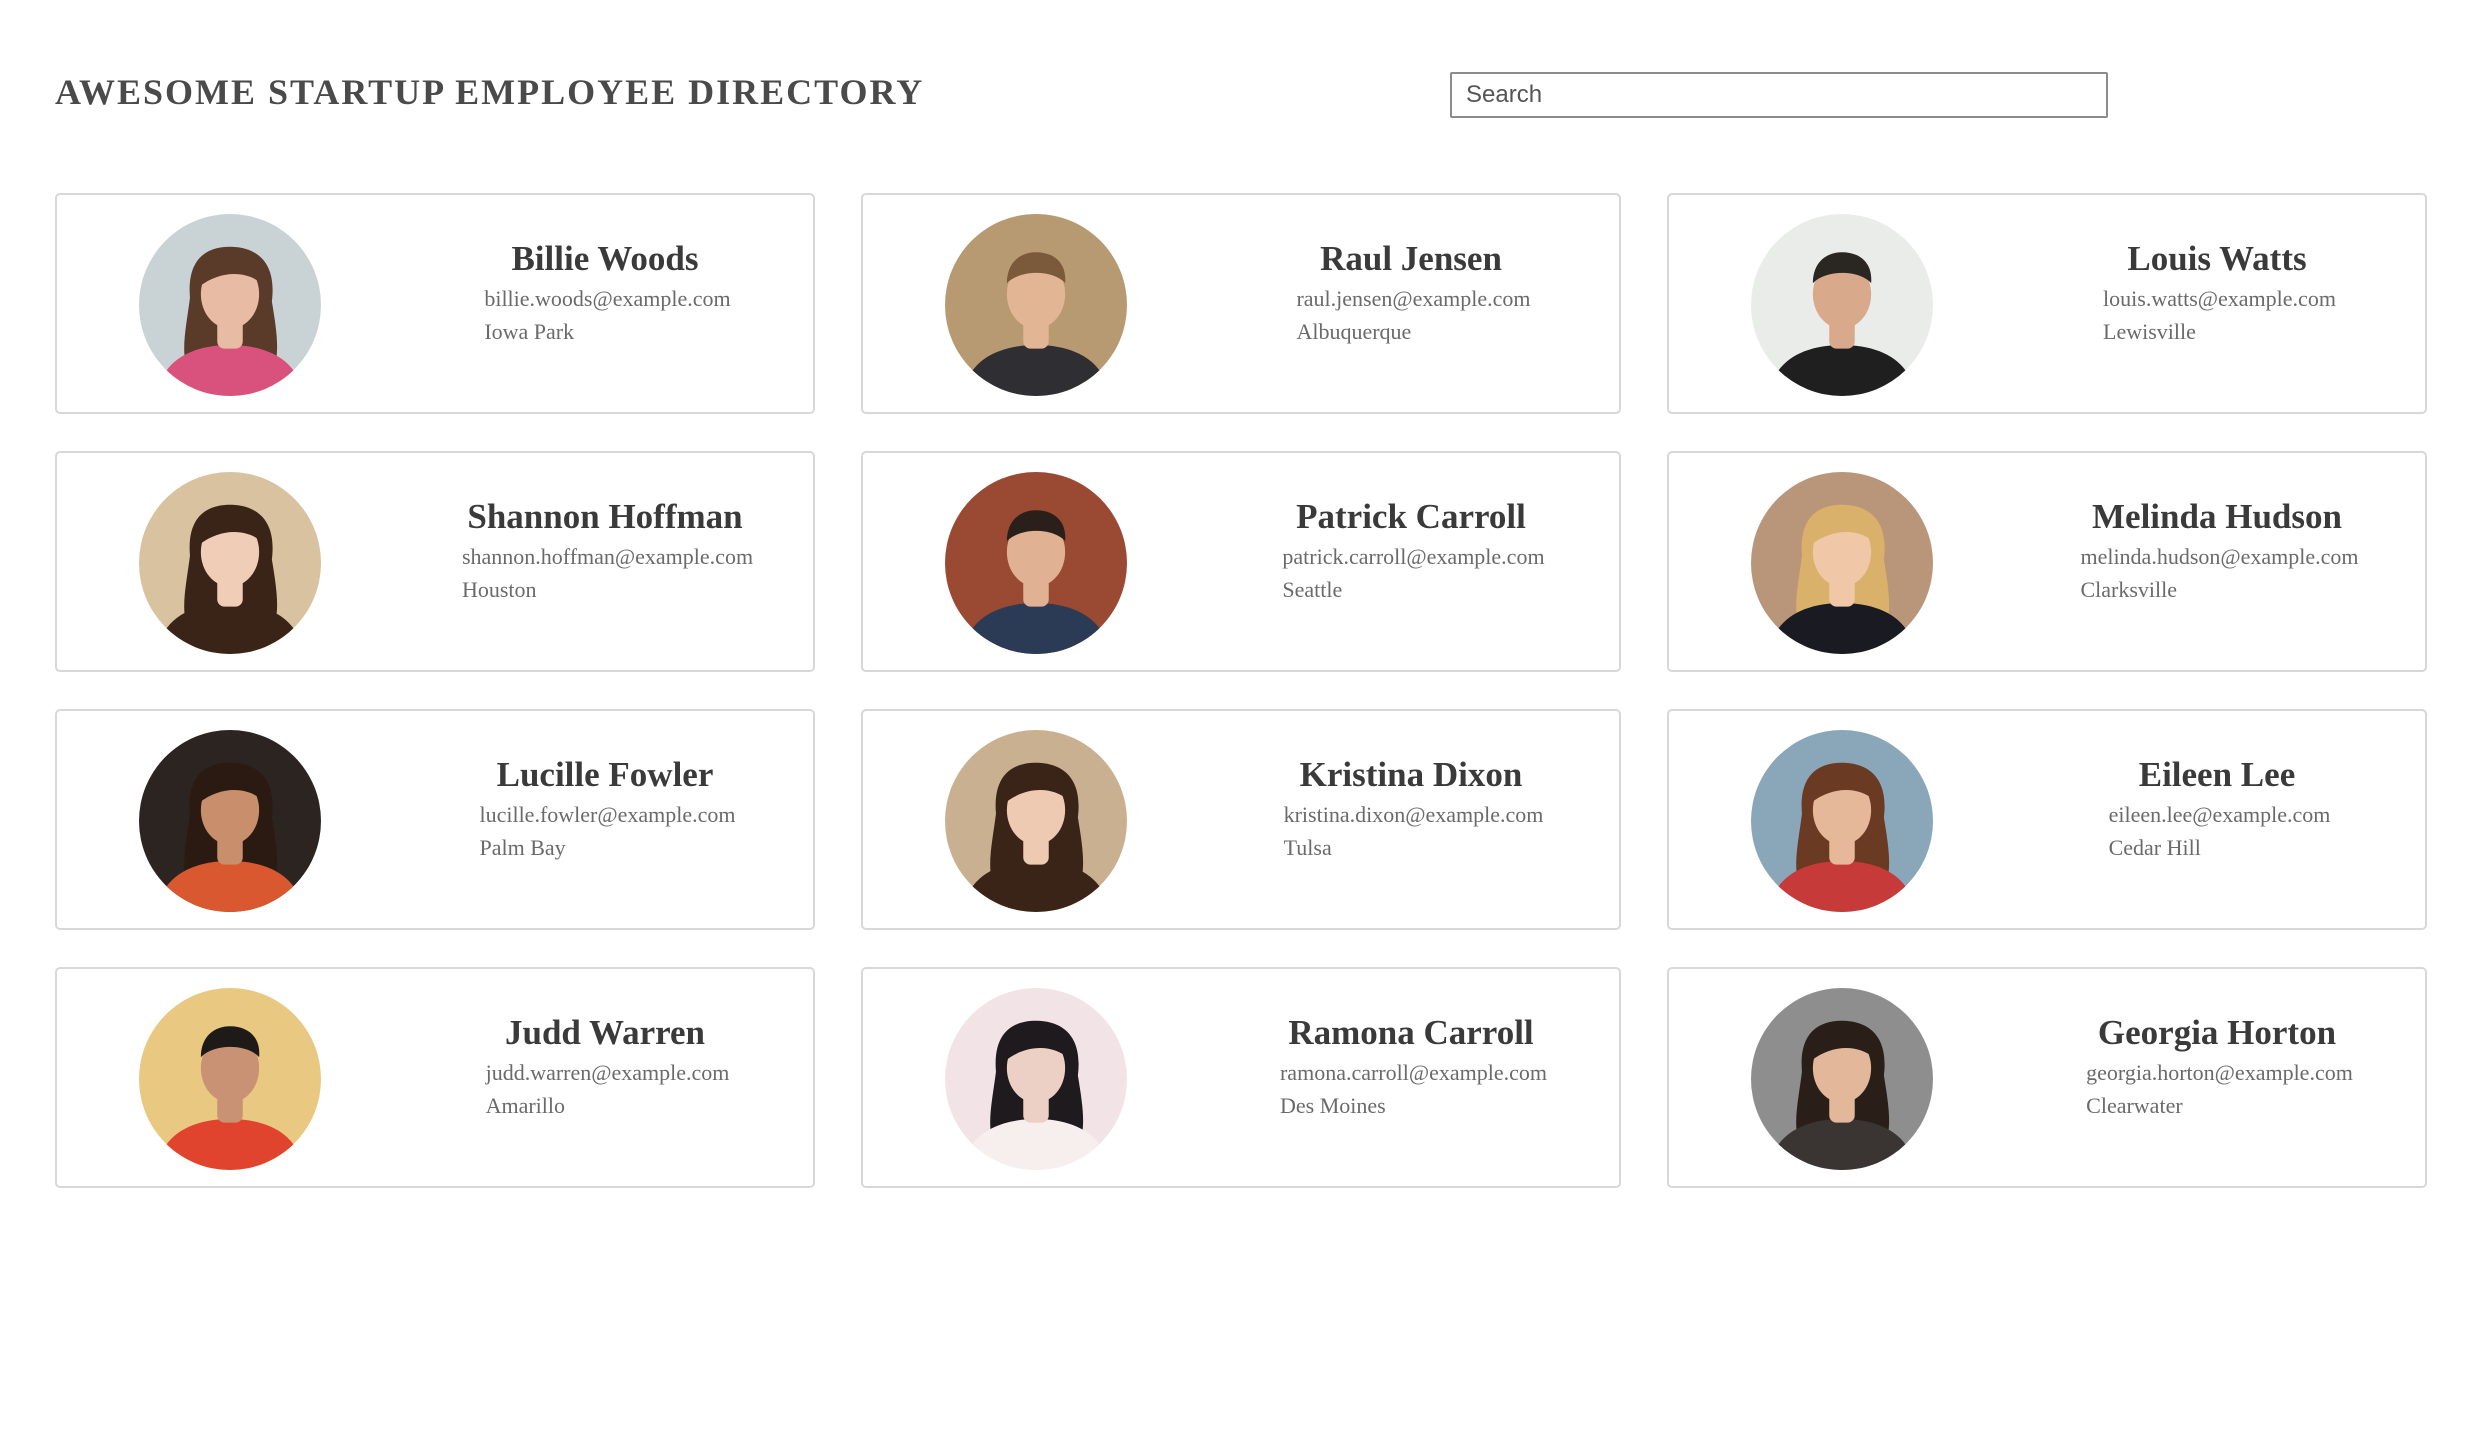 The width and height of the screenshot is (2472, 1447). Describe the element at coordinates (1354, 331) in the screenshot. I see `employee-city: Albuquerque` at that location.